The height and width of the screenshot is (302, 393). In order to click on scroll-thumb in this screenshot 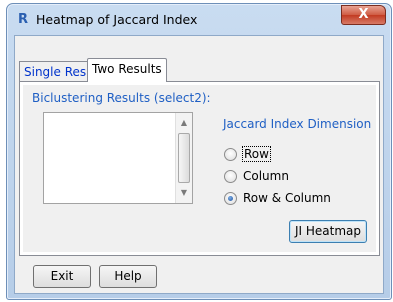, I will do `click(184, 158)`.